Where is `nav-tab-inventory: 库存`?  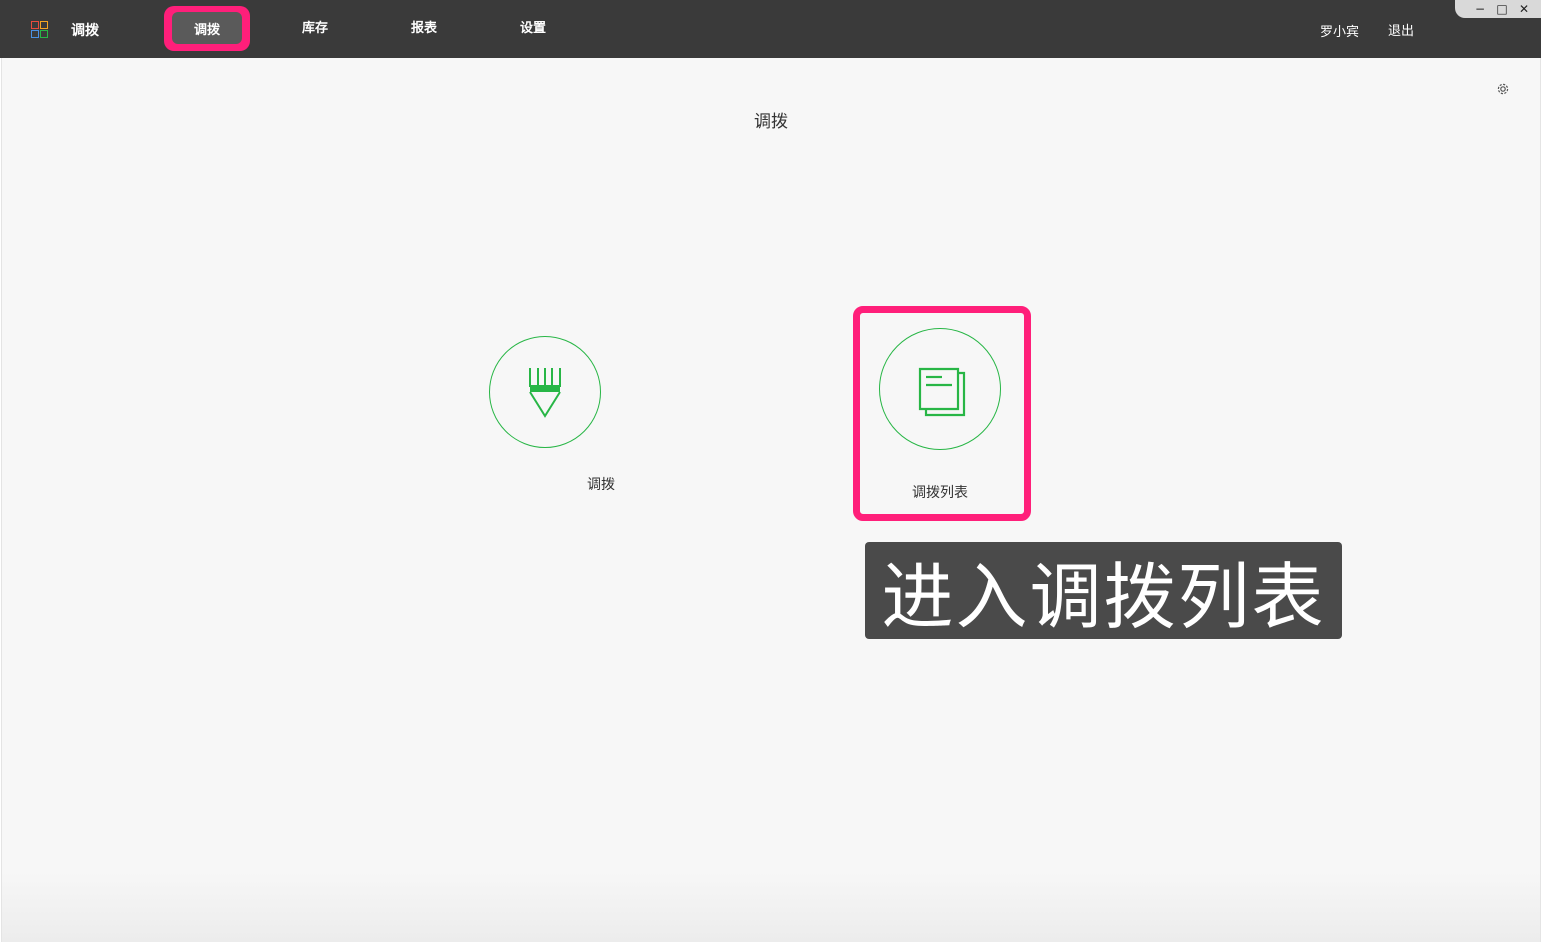
nav-tab-inventory: 库存 is located at coordinates (315, 29).